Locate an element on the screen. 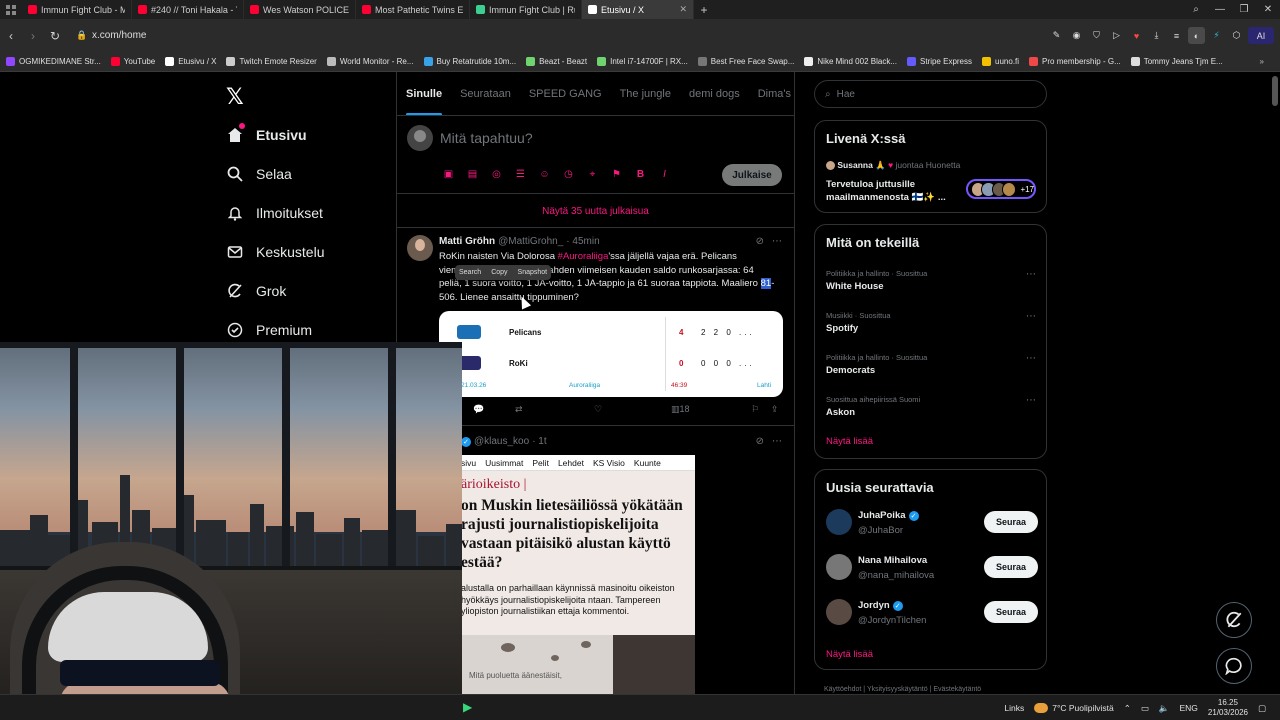 This screenshot has width=1280, height=720. edit-icon: ✎ is located at coordinates (1056, 35).